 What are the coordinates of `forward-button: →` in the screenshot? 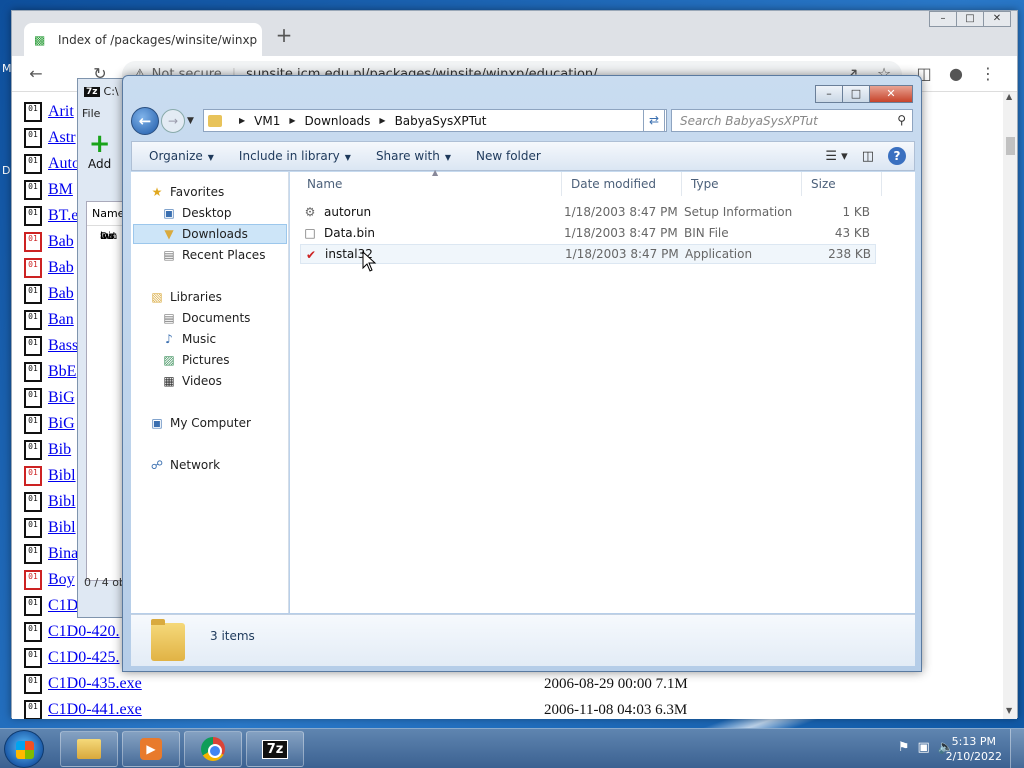 It's located at (173, 121).